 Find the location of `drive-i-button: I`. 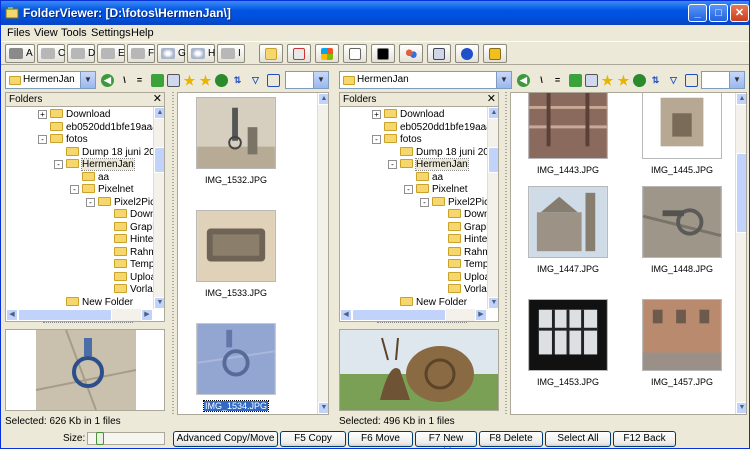

drive-i-button: I is located at coordinates (231, 53).